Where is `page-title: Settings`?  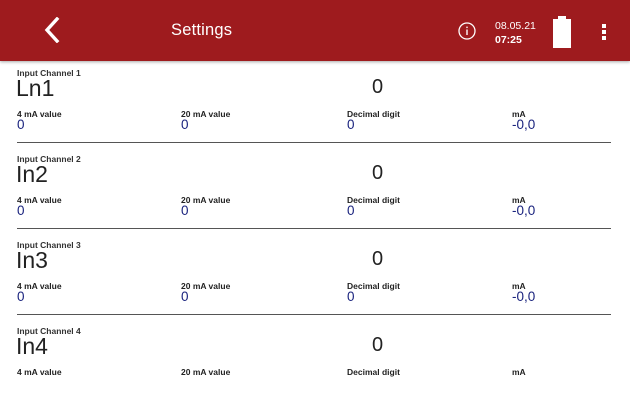 page-title: Settings is located at coordinates (202, 30).